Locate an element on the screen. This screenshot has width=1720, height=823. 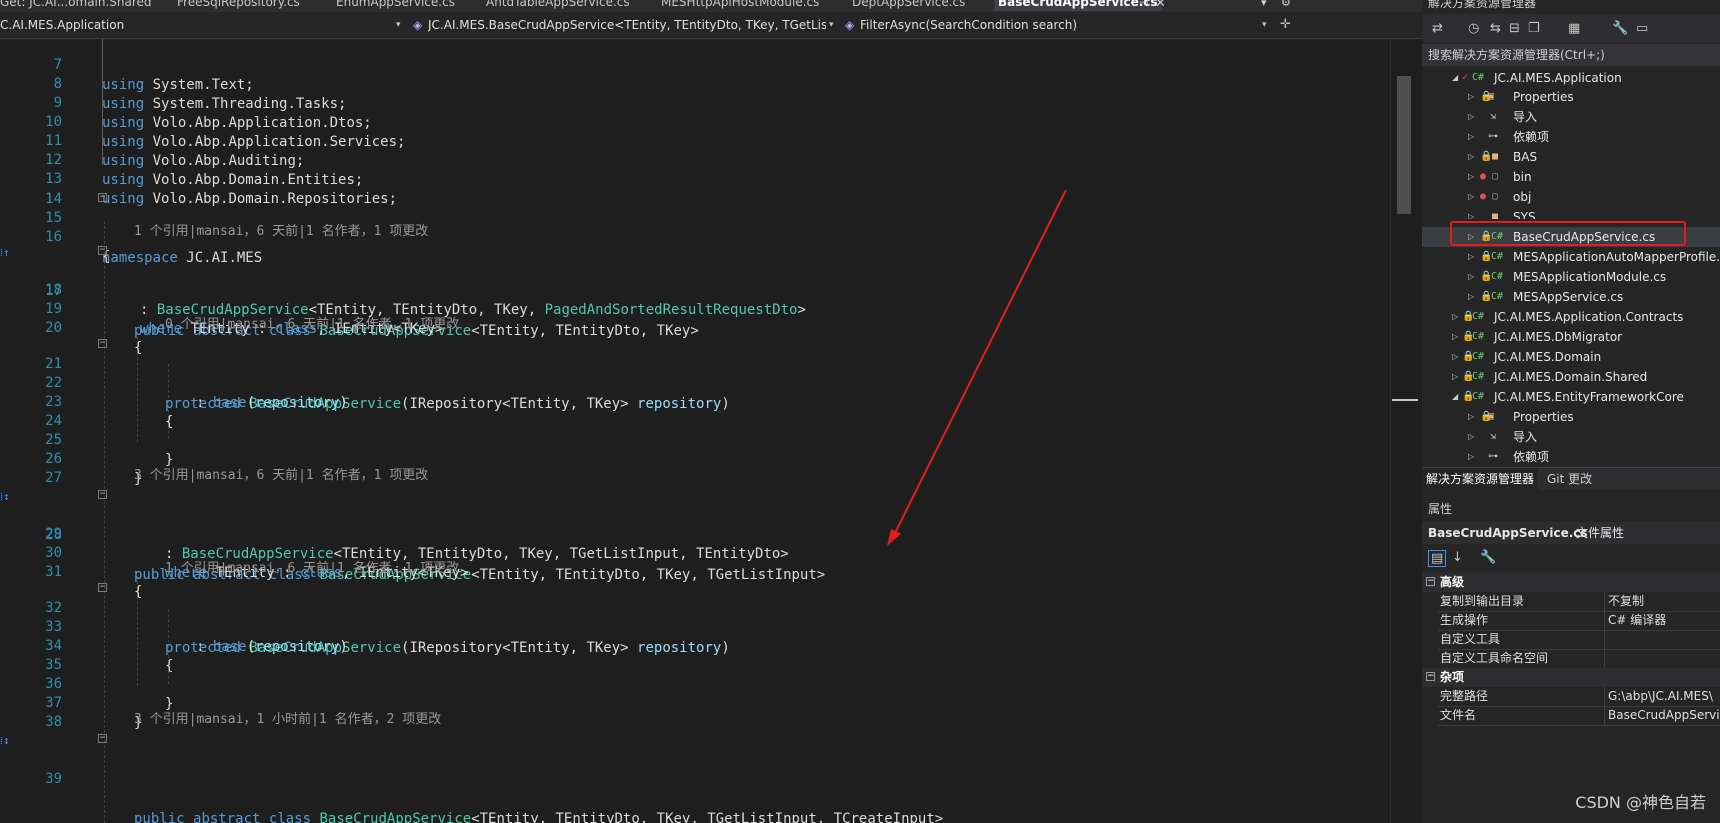
tree-item-sys: ▷ ■ SYS is located at coordinates (1571, 213).